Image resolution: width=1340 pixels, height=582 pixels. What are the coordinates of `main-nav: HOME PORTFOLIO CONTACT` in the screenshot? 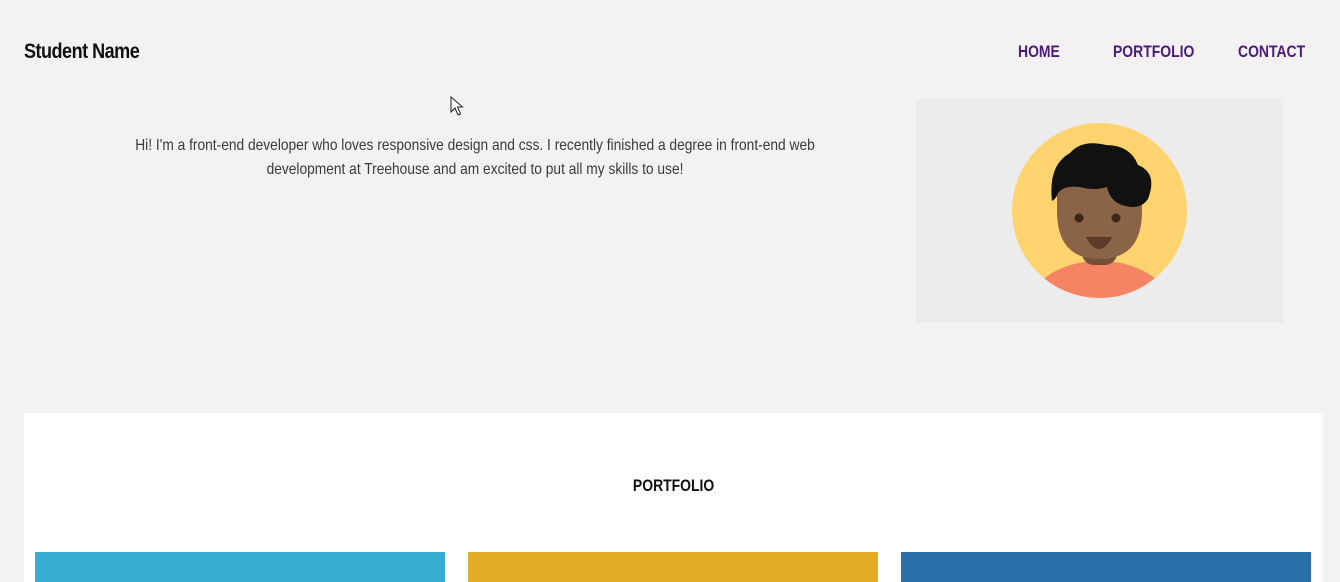 It's located at (670, 54).